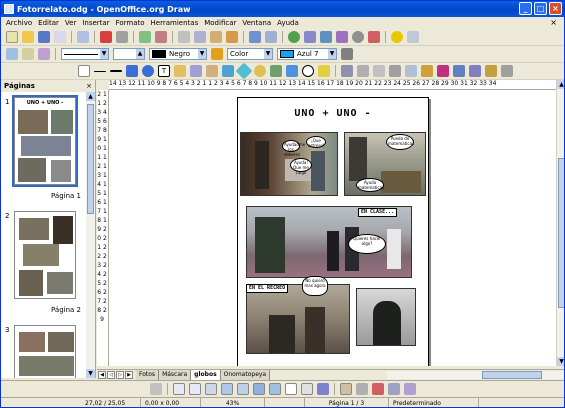 The height and width of the screenshot is (408, 565). What do you see at coordinates (267, 288) in the screenshot?
I see `caption-en-el-recreo: EN EL RECREO` at bounding box center [267, 288].